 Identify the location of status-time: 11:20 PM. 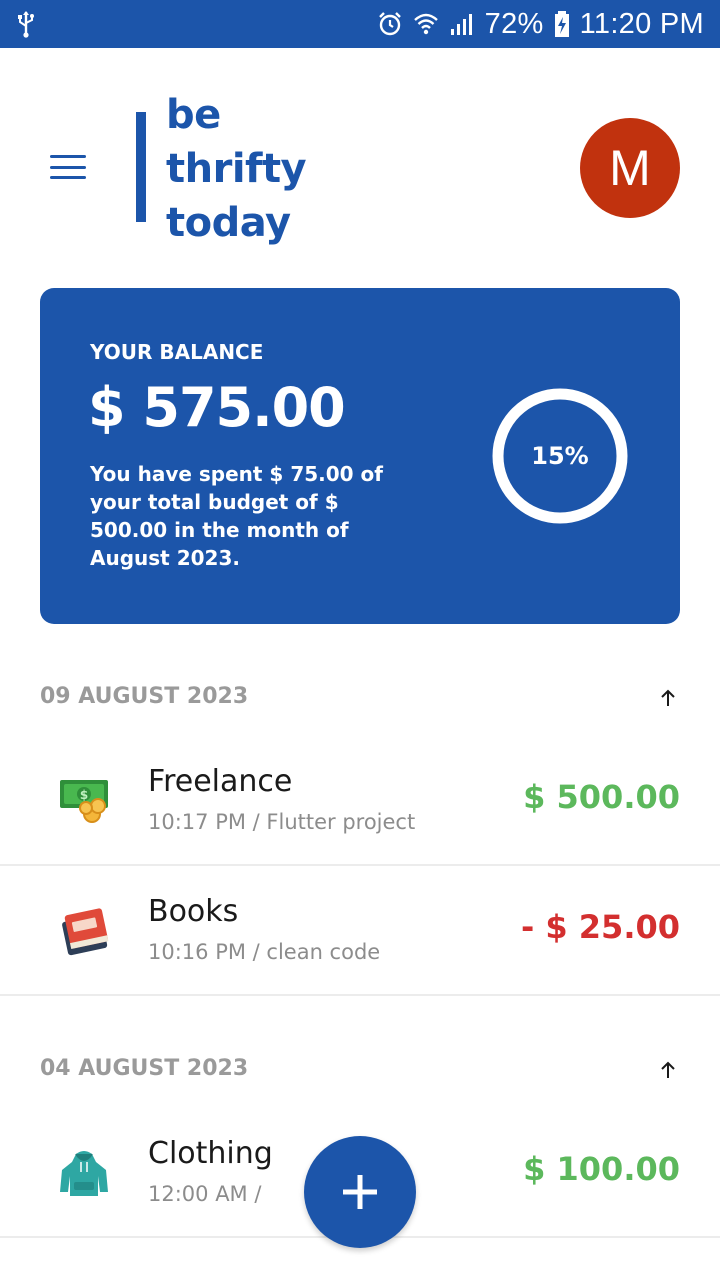
(641, 23).